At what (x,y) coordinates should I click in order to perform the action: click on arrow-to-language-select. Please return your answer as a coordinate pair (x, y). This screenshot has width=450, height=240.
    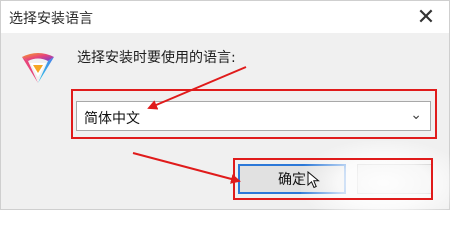
    Looking at the image, I should click on (197, 88).